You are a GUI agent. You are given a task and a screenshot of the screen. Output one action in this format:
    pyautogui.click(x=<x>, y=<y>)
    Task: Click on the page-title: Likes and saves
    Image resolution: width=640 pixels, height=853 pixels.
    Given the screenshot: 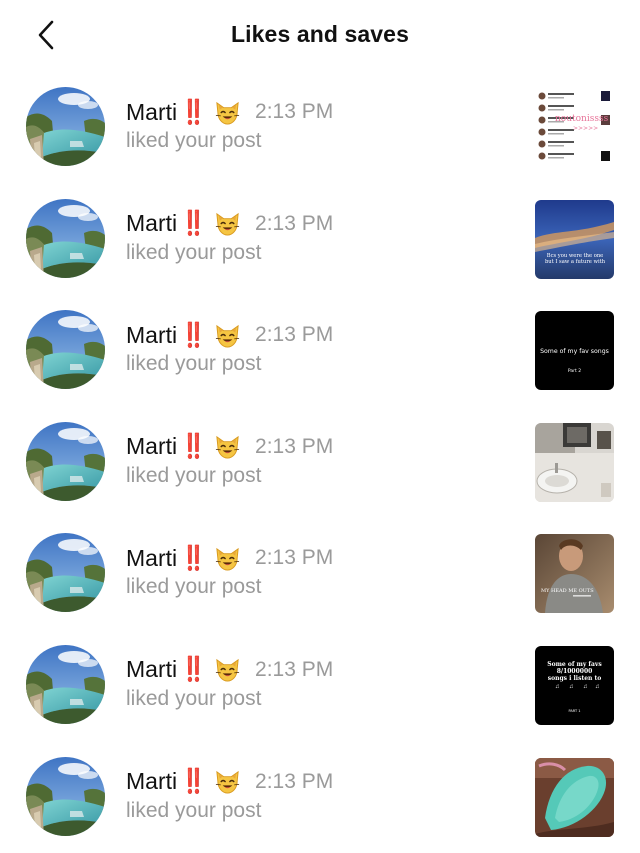 What is the action you would take?
    pyautogui.click(x=320, y=34)
    